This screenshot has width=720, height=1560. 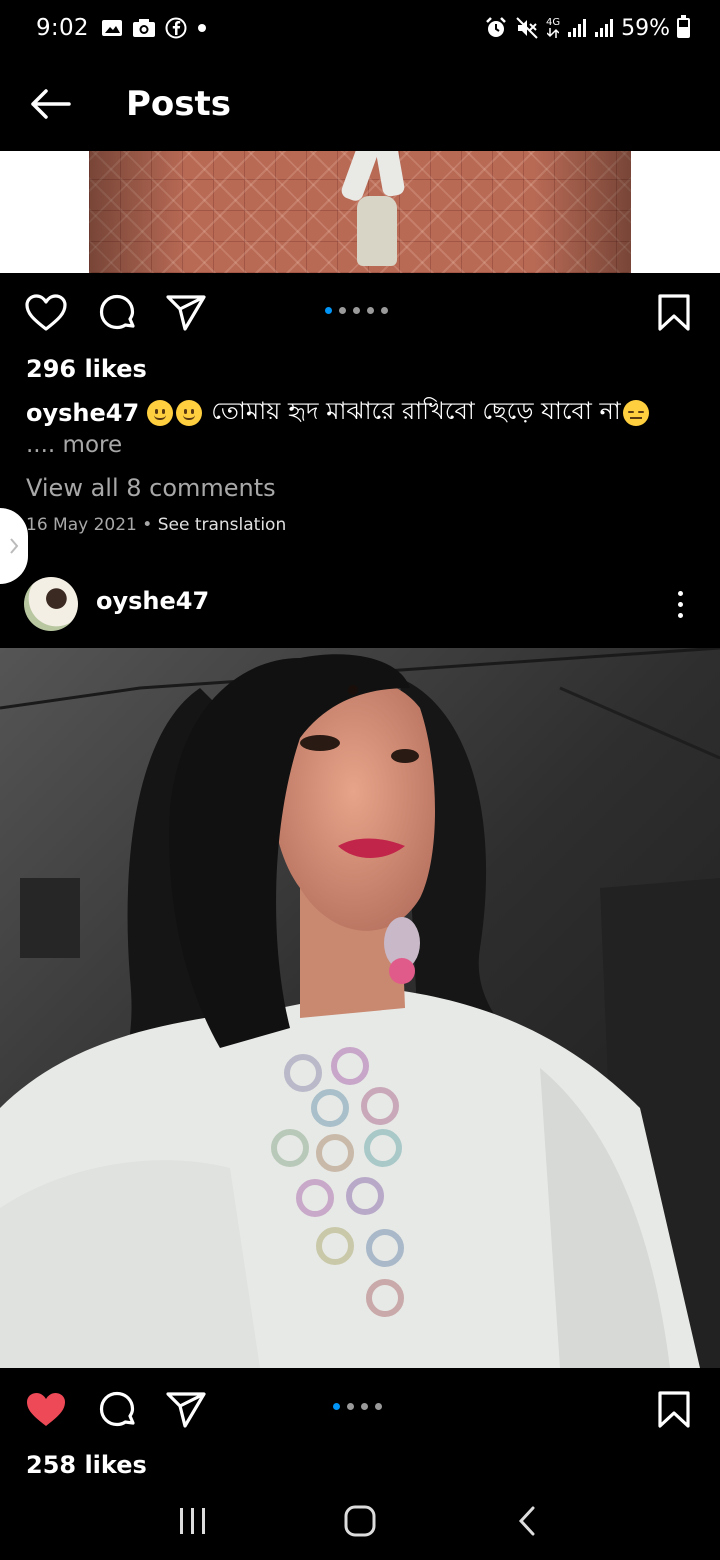 I want to click on see-translation-link: See translation, so click(x=222, y=525).